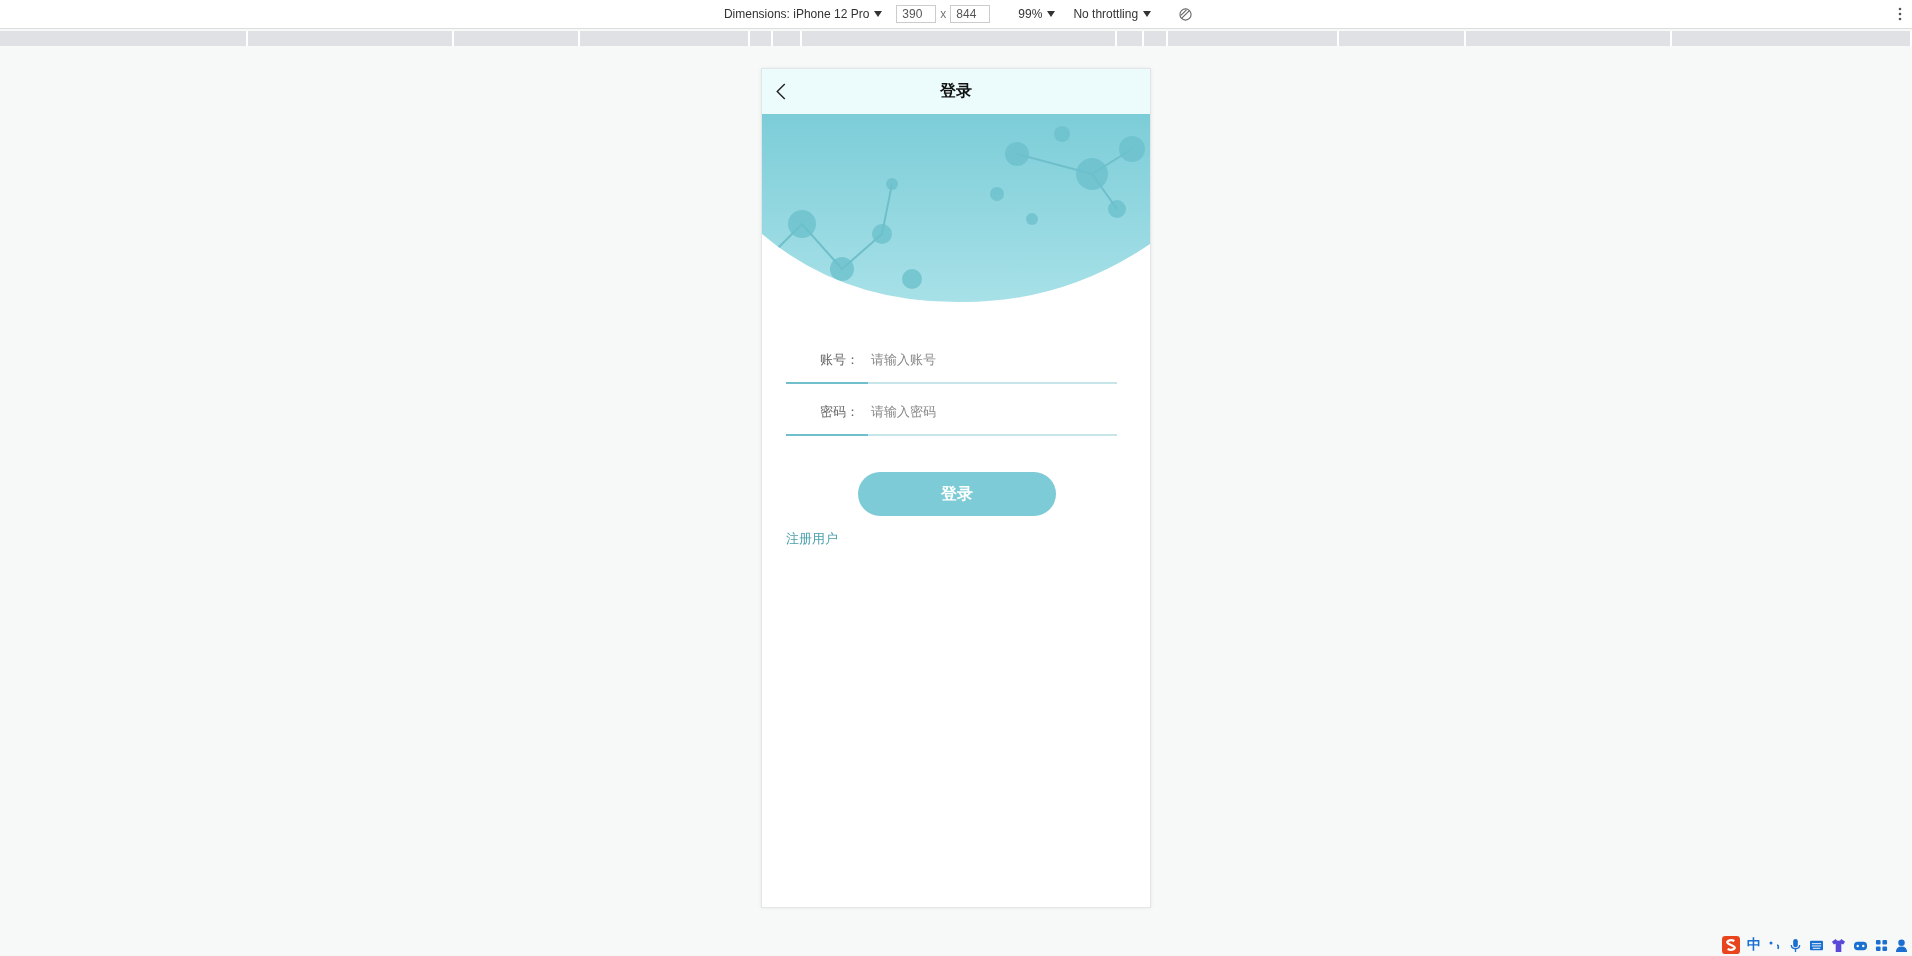 The width and height of the screenshot is (1912, 956). What do you see at coordinates (970, 14) in the screenshot?
I see `height-field: 844` at bounding box center [970, 14].